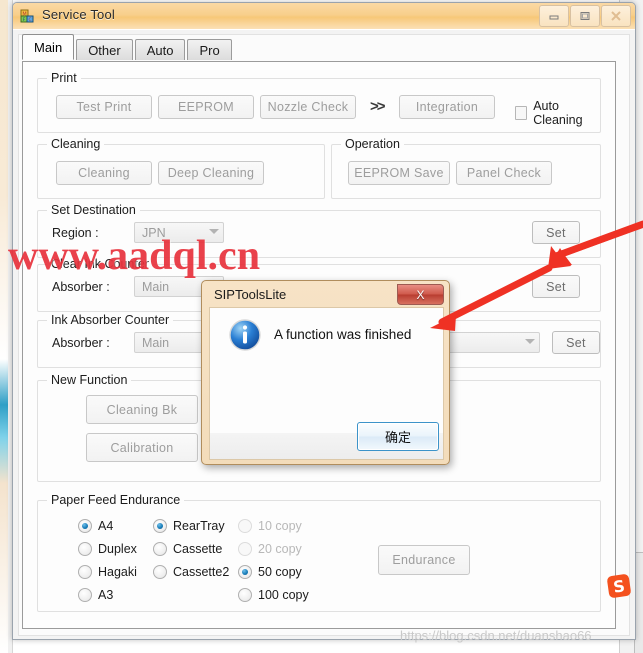 The height and width of the screenshot is (653, 643). Describe the element at coordinates (104, 49) in the screenshot. I see `tab-other: Other` at that location.